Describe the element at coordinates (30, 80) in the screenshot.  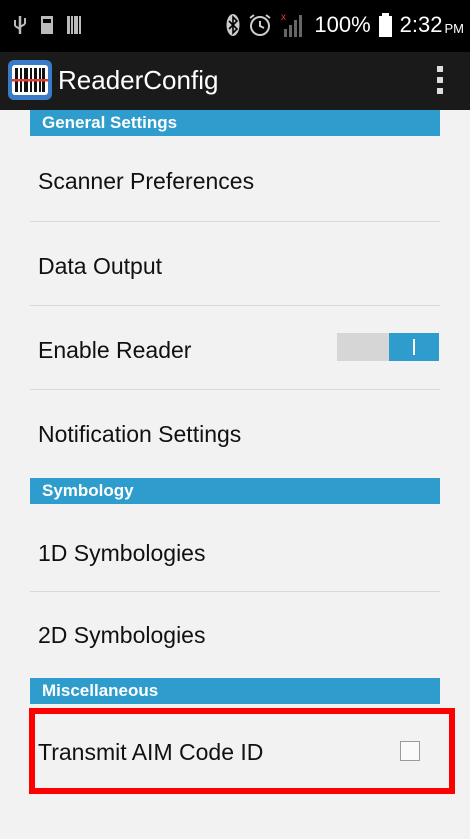
I see `barcode-scanner-icon` at that location.